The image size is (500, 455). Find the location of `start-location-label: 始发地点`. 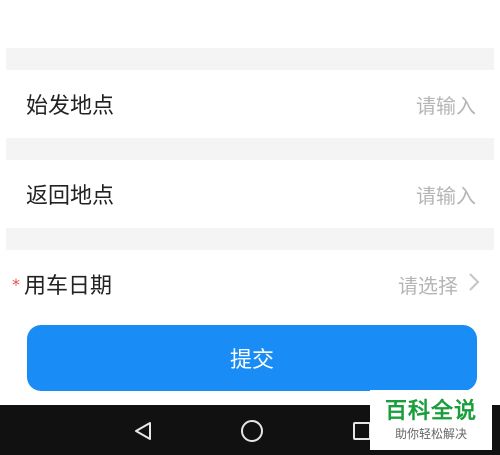

start-location-label: 始发地点 is located at coordinates (70, 106).